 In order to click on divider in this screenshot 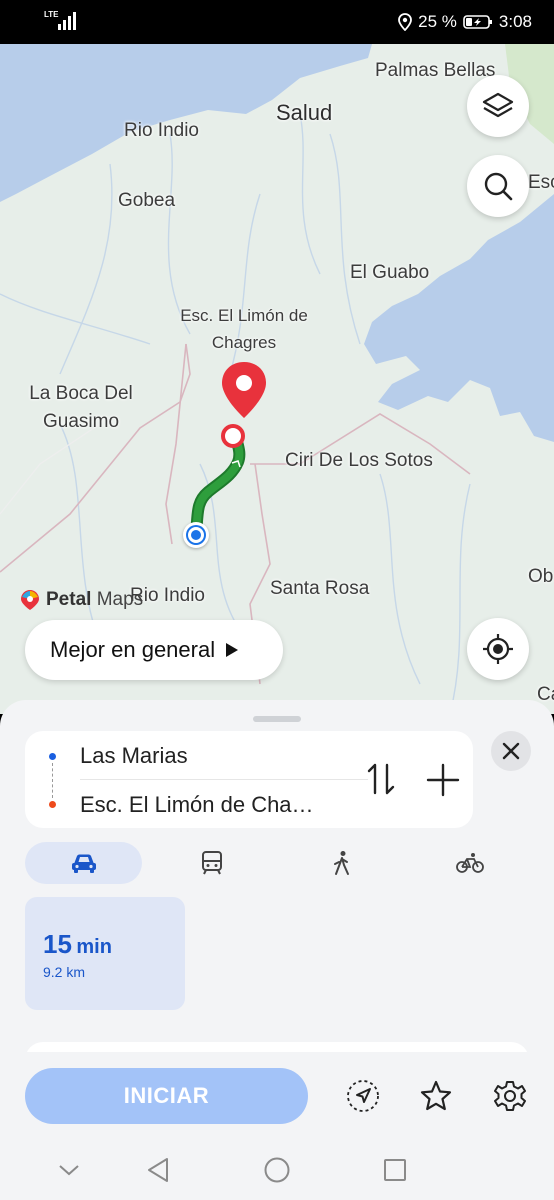, I will do `click(224, 779)`.